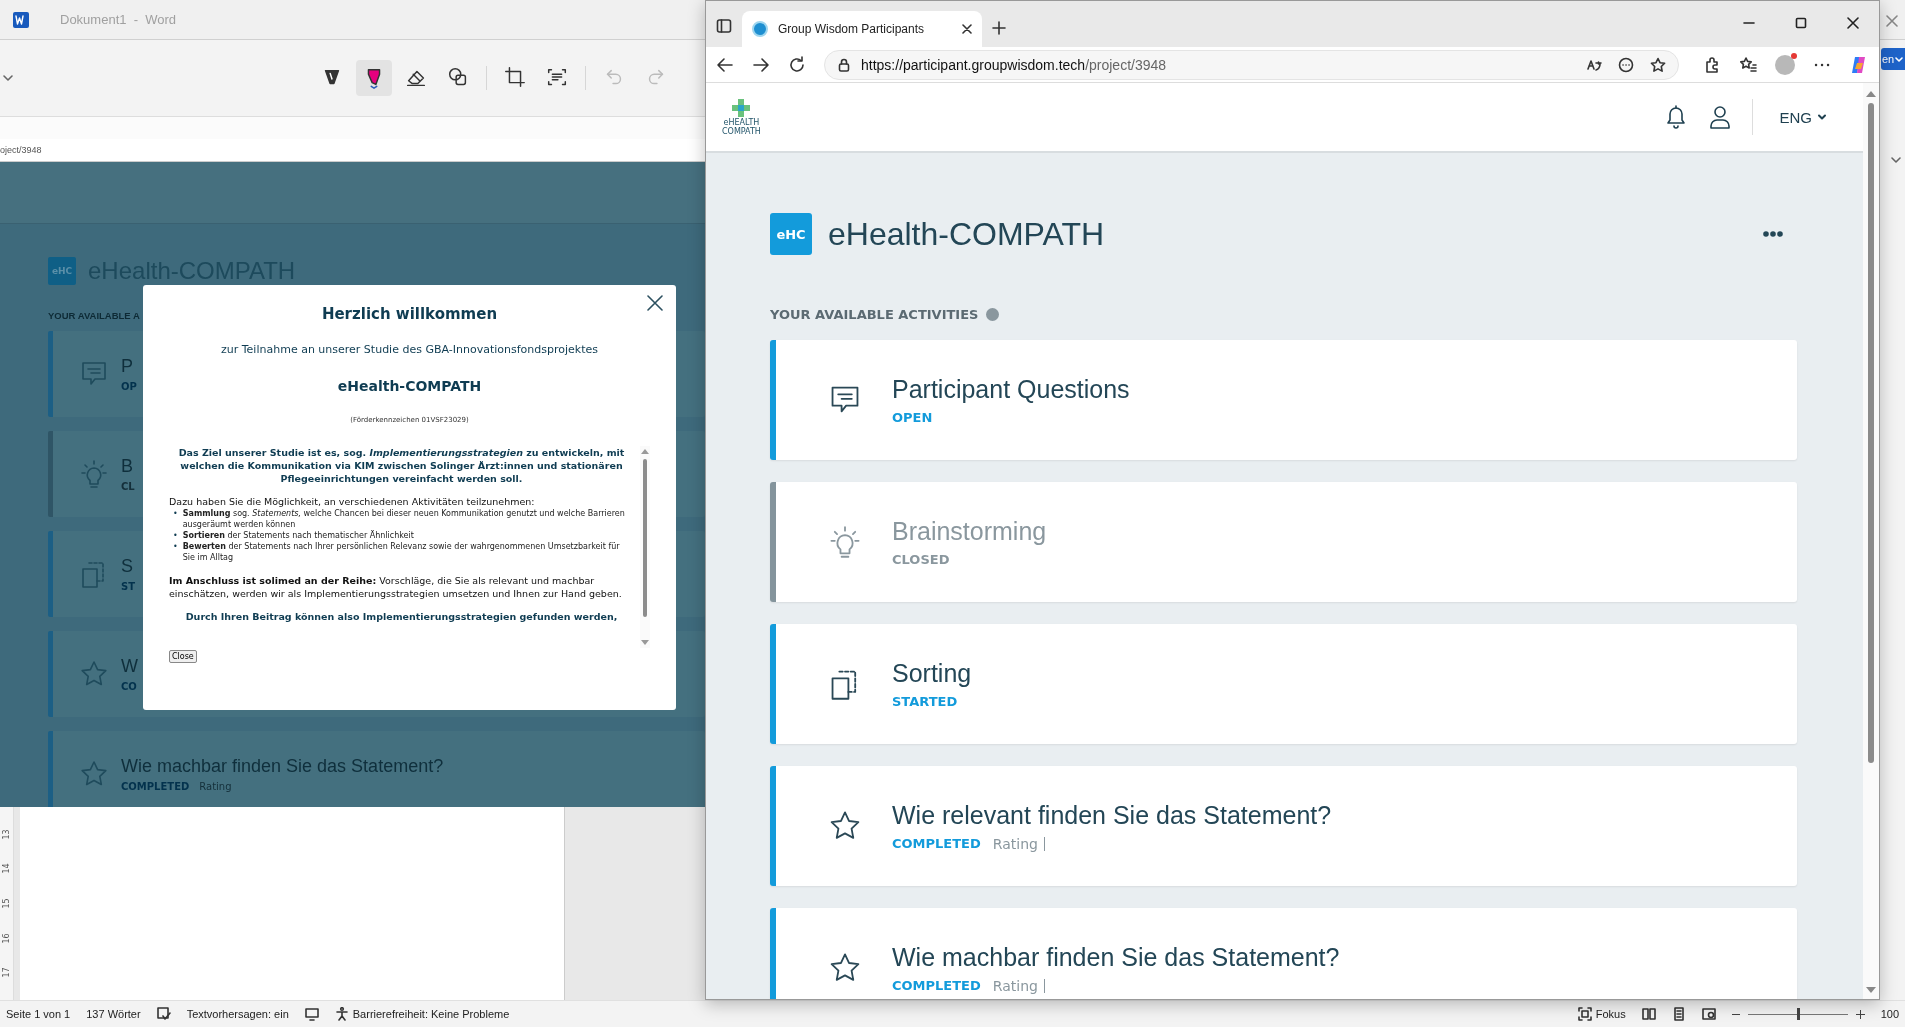 This screenshot has height=1027, width=1905. I want to click on accessibility-status: Barrierefreiheit: Keine Probleme, so click(431, 1014).